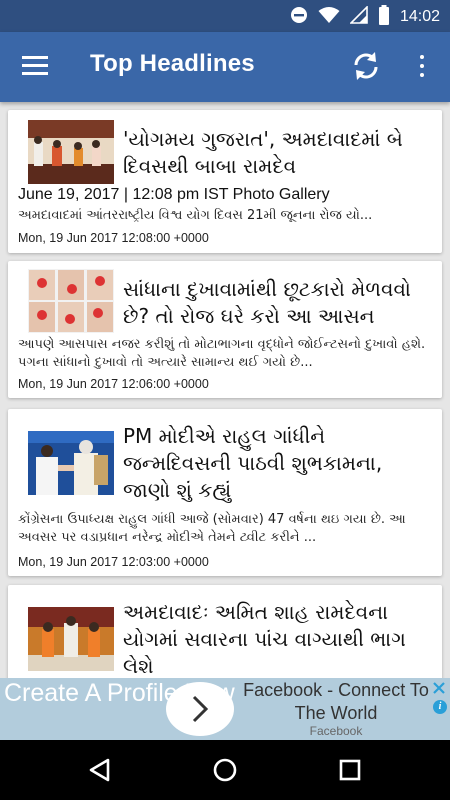  What do you see at coordinates (225, 16) in the screenshot?
I see `status-bar: 14:02` at bounding box center [225, 16].